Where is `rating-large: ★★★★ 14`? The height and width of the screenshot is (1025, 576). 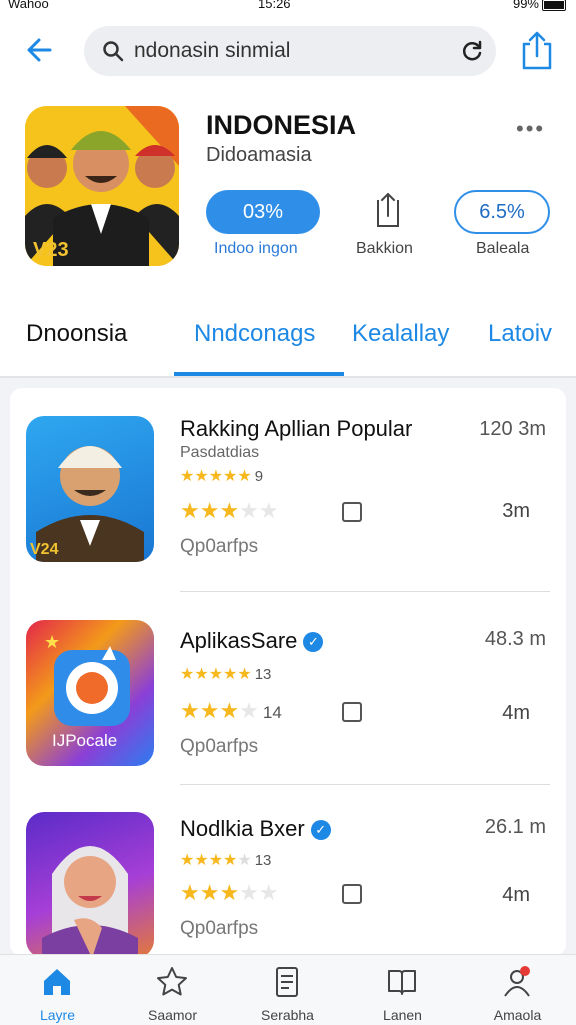
rating-large: ★★★★ 14 is located at coordinates (231, 710).